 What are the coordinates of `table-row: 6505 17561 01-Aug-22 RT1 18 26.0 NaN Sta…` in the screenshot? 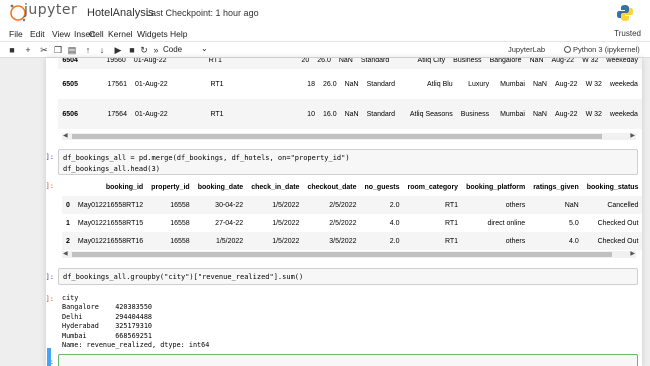 It's located at (350, 84).